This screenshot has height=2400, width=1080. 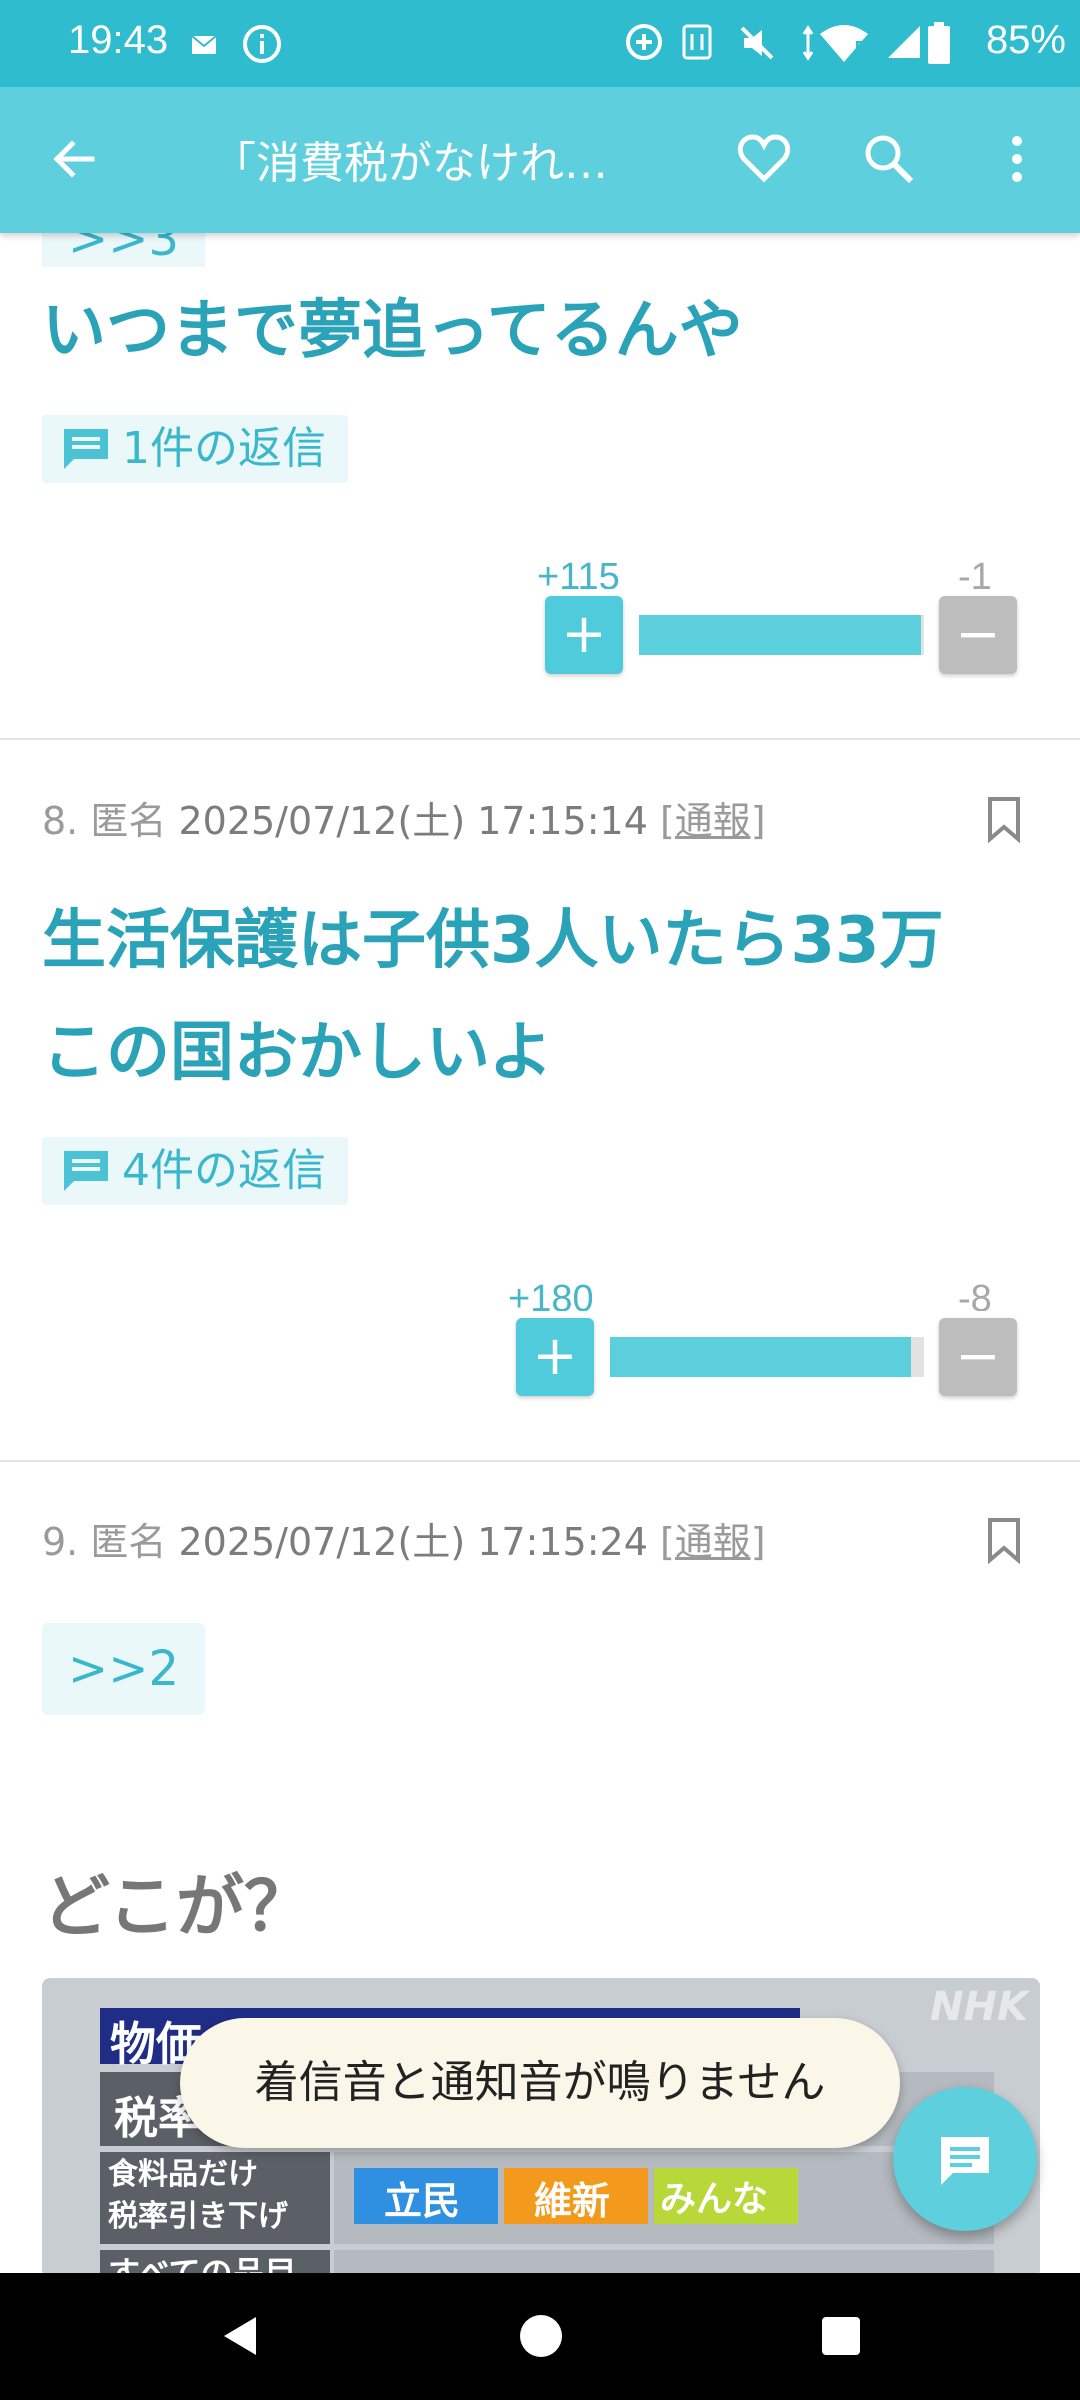 What do you see at coordinates (578, 572) in the screenshot?
I see `plus-vote-count: +115` at bounding box center [578, 572].